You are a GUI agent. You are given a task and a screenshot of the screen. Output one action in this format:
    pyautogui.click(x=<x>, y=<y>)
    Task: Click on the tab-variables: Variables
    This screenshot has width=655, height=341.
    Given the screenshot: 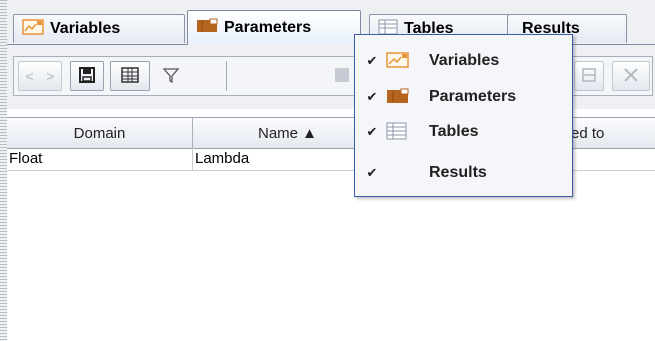 What is the action you would take?
    pyautogui.click(x=99, y=28)
    